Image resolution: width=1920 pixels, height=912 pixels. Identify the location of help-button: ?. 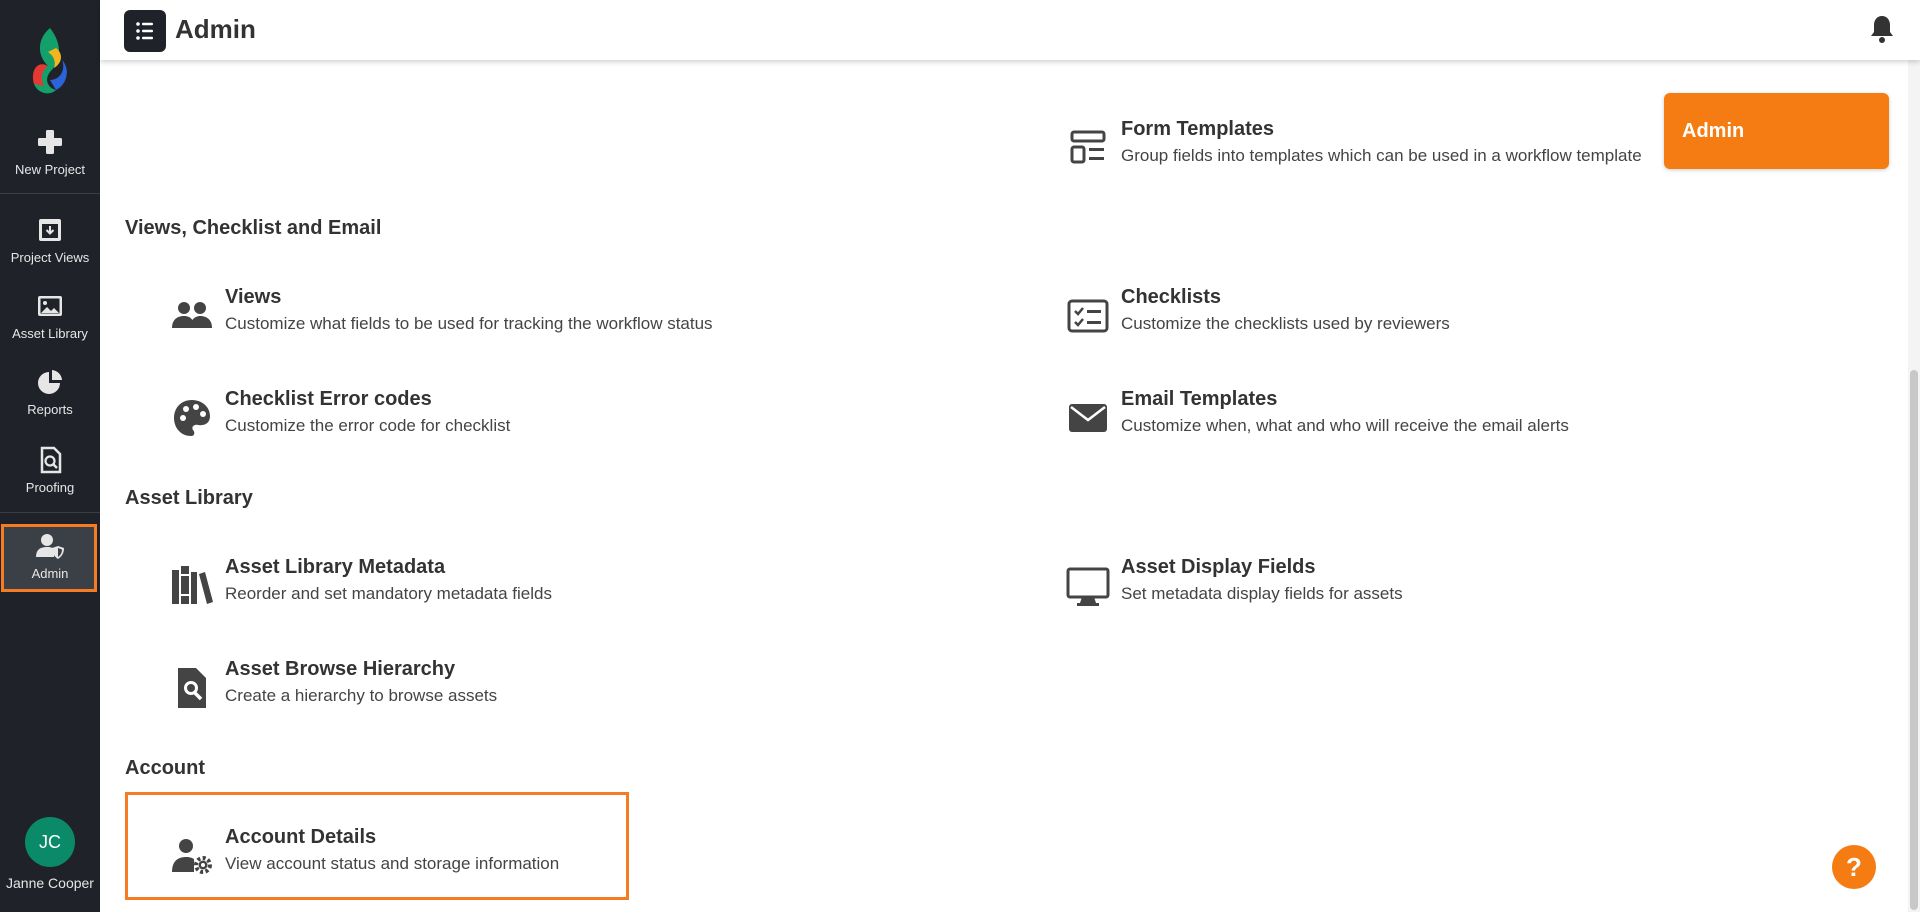
(1854, 867).